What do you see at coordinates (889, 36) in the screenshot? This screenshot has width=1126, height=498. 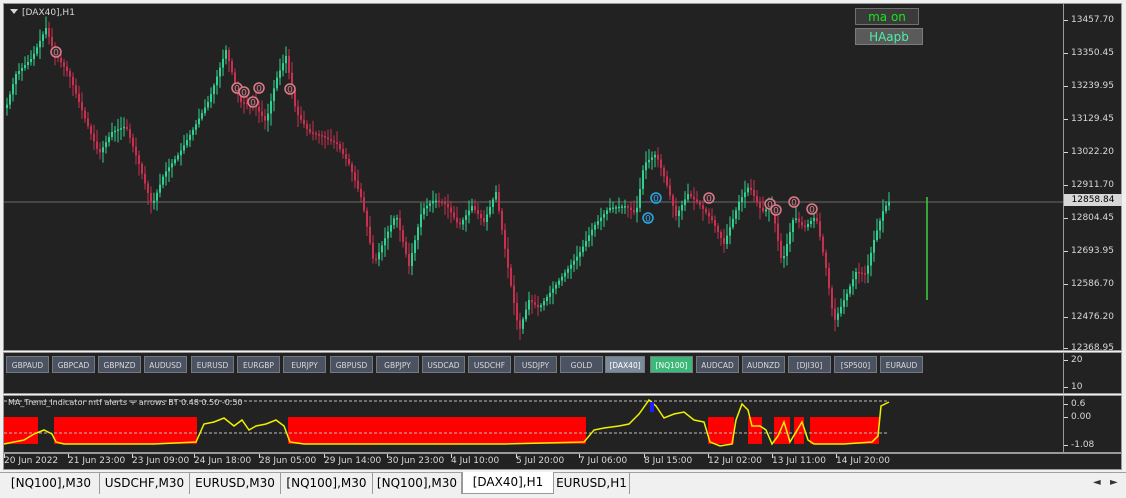 I see `haapb-button: HAapb` at bounding box center [889, 36].